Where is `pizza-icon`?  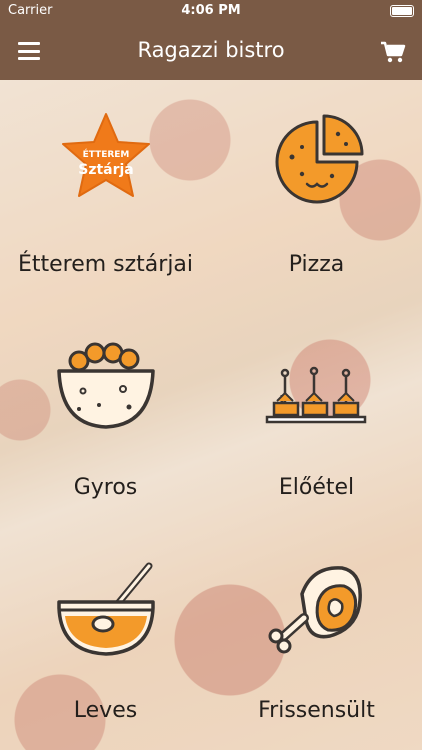 pizza-icon is located at coordinates (317, 162).